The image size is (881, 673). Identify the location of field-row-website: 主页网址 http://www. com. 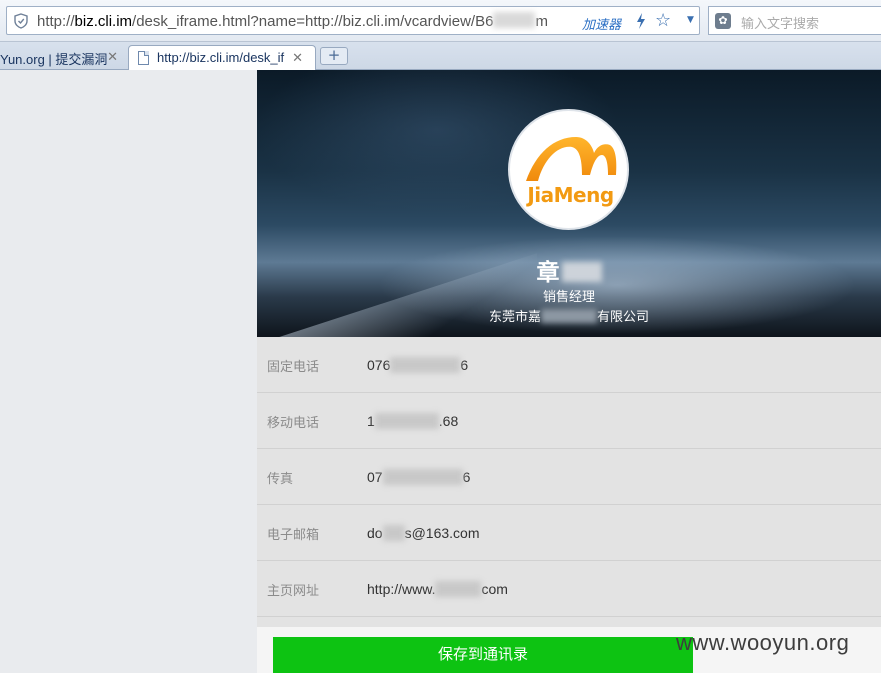
(569, 589).